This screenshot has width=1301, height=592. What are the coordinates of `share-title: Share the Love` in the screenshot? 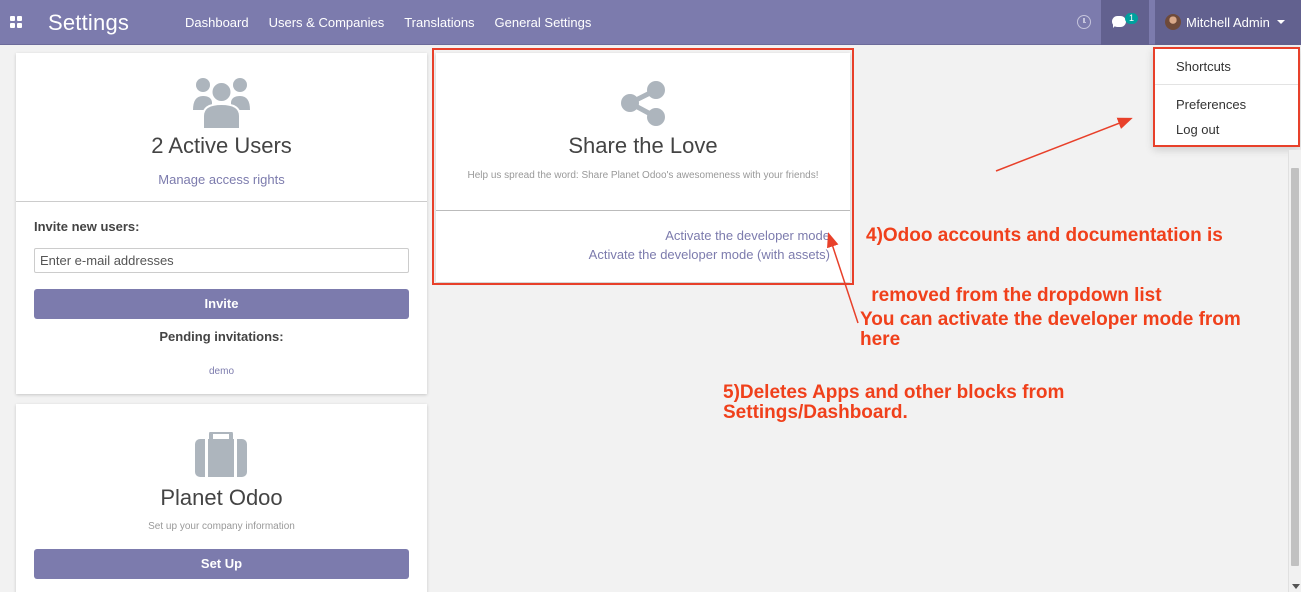 It's located at (643, 145).